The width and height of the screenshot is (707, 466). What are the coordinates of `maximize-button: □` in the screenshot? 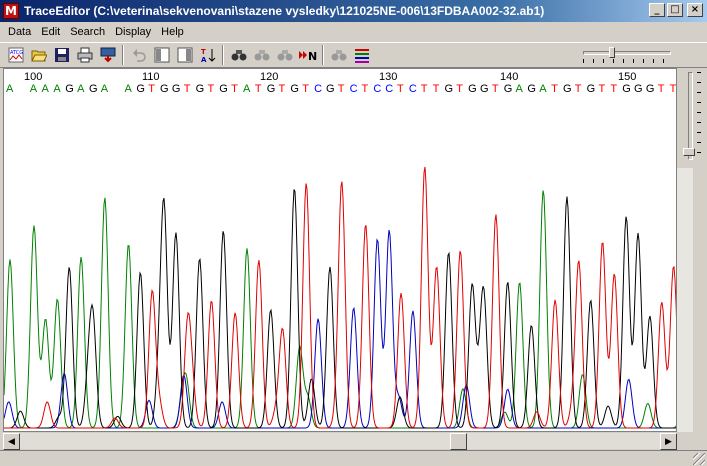 It's located at (675, 10).